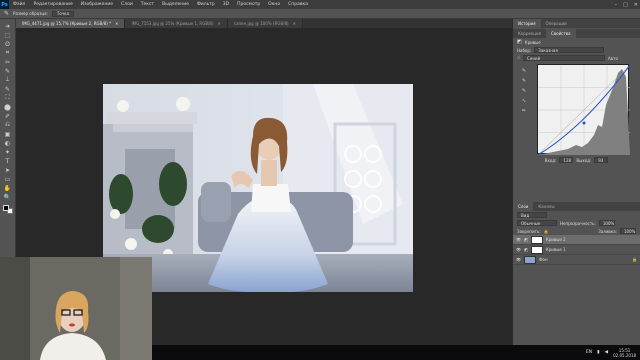 This screenshot has width=640, height=360. I want to click on blur-tool-icon: ▣, so click(8, 134).